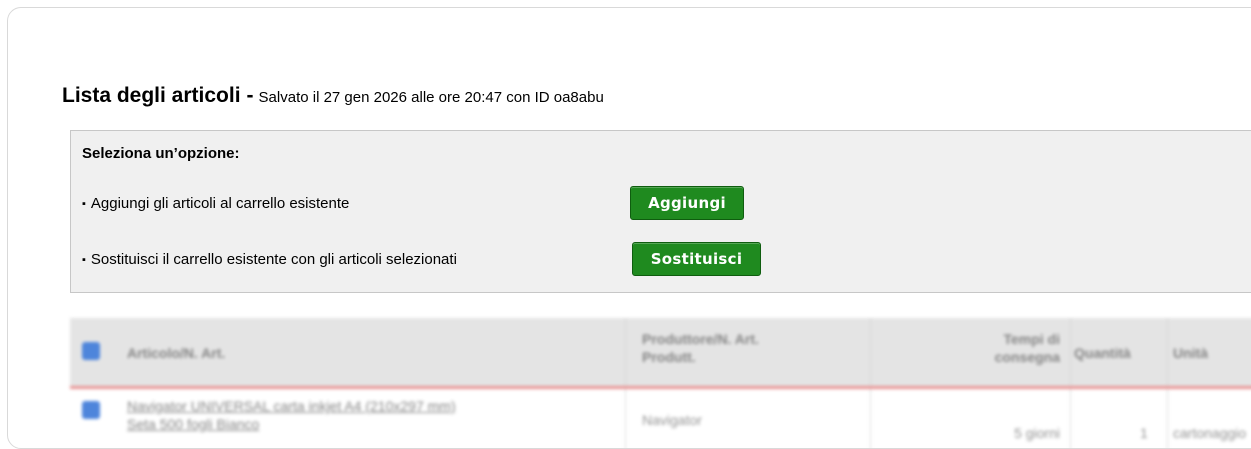 The width and height of the screenshot is (1251, 449). I want to click on add-button: Aggiungi, so click(687, 203).